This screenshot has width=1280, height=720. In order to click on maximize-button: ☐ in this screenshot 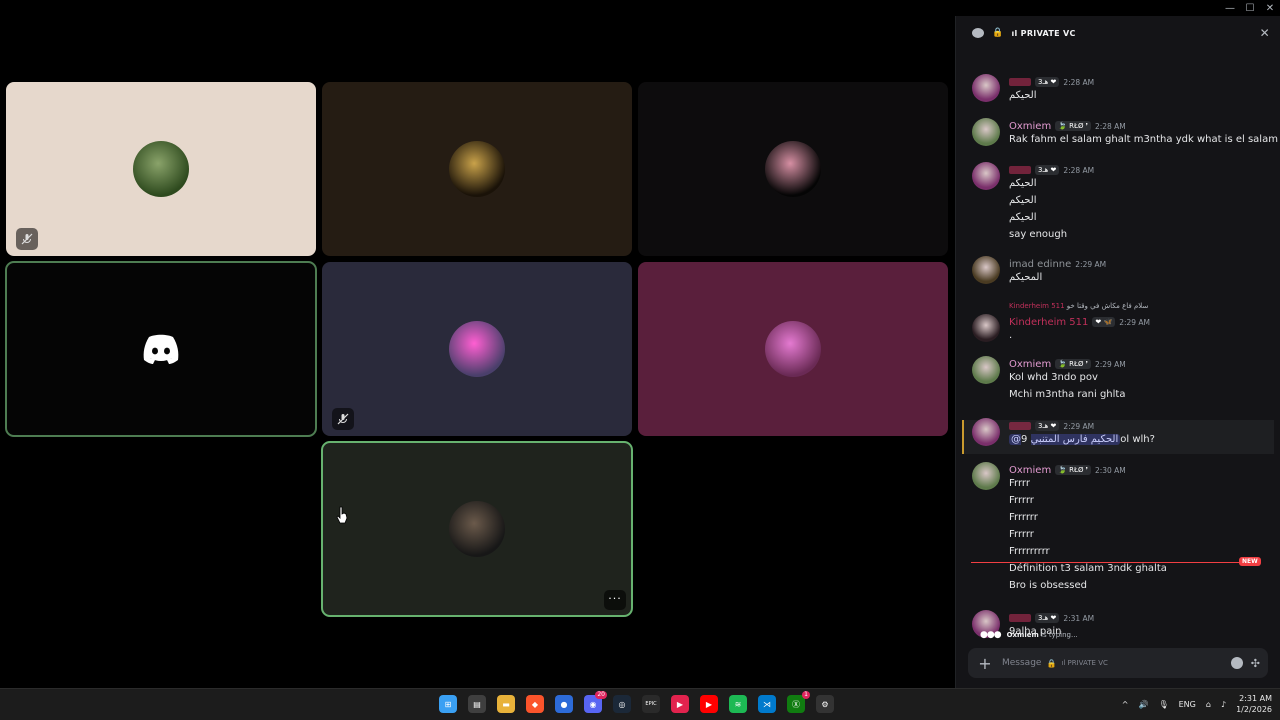, I will do `click(1250, 8)`.